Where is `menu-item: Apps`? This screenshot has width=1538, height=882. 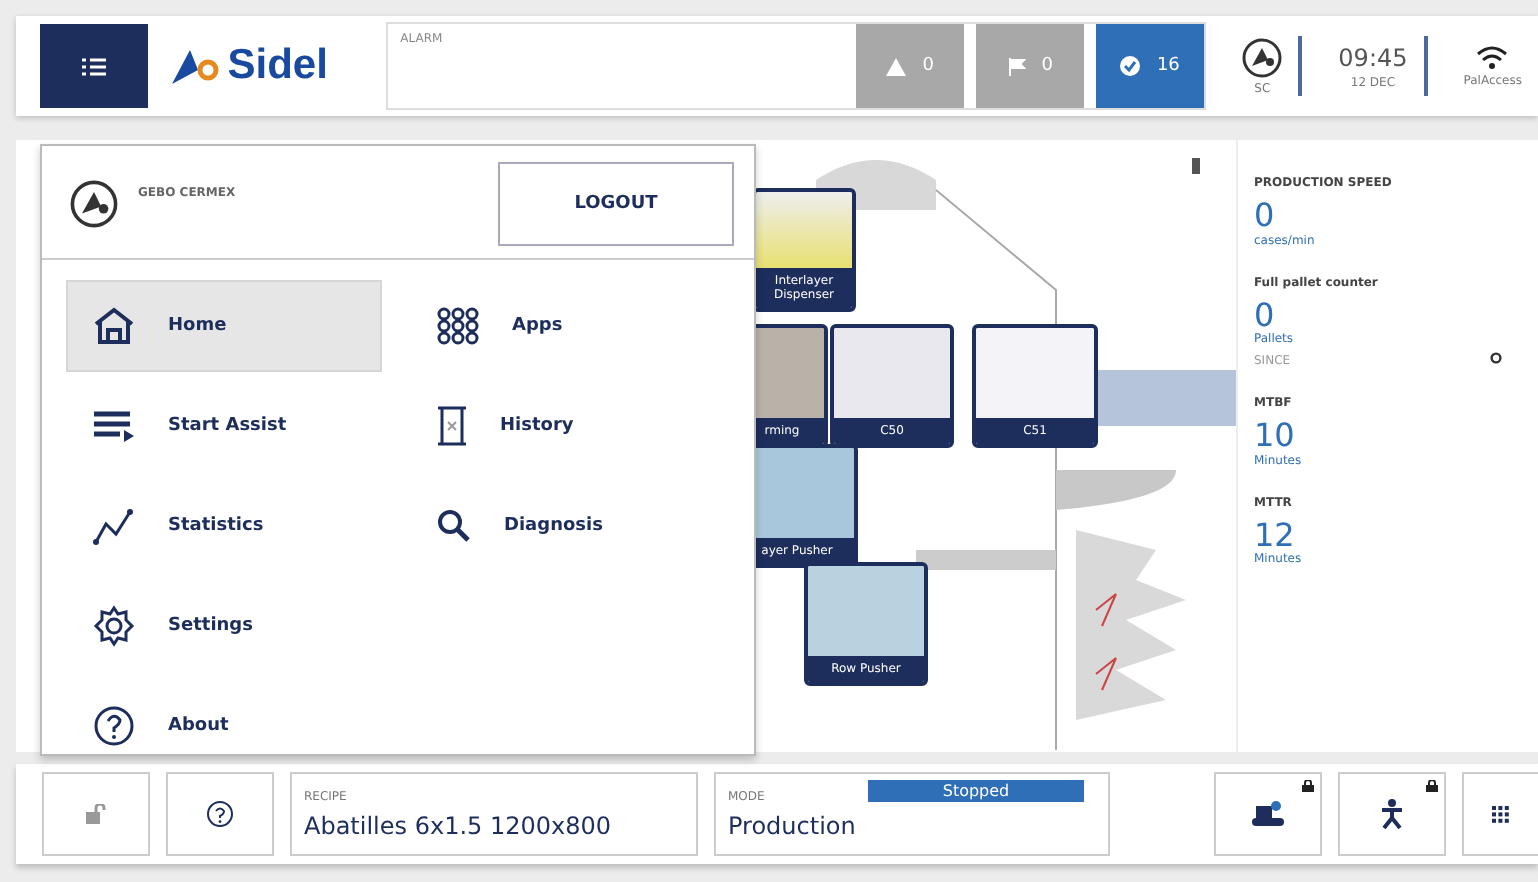 menu-item: Apps is located at coordinates (572, 326).